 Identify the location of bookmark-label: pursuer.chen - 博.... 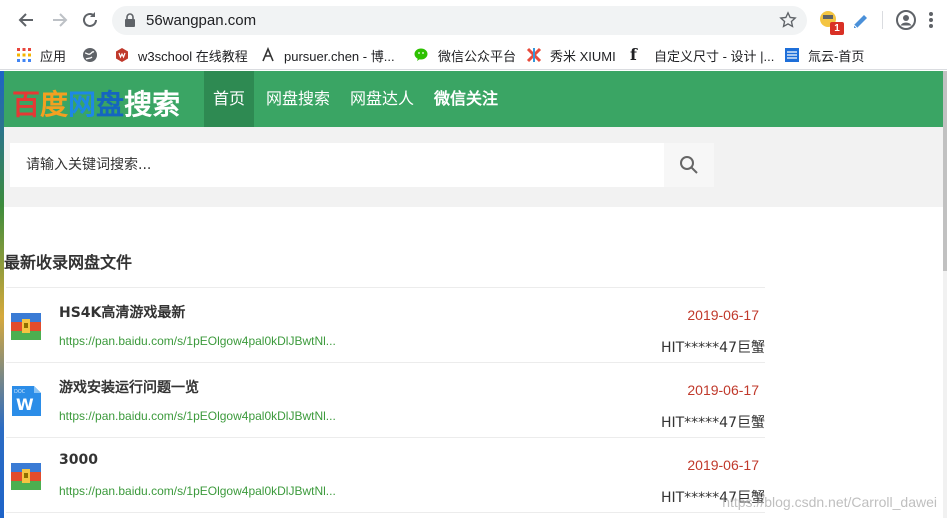
(339, 56).